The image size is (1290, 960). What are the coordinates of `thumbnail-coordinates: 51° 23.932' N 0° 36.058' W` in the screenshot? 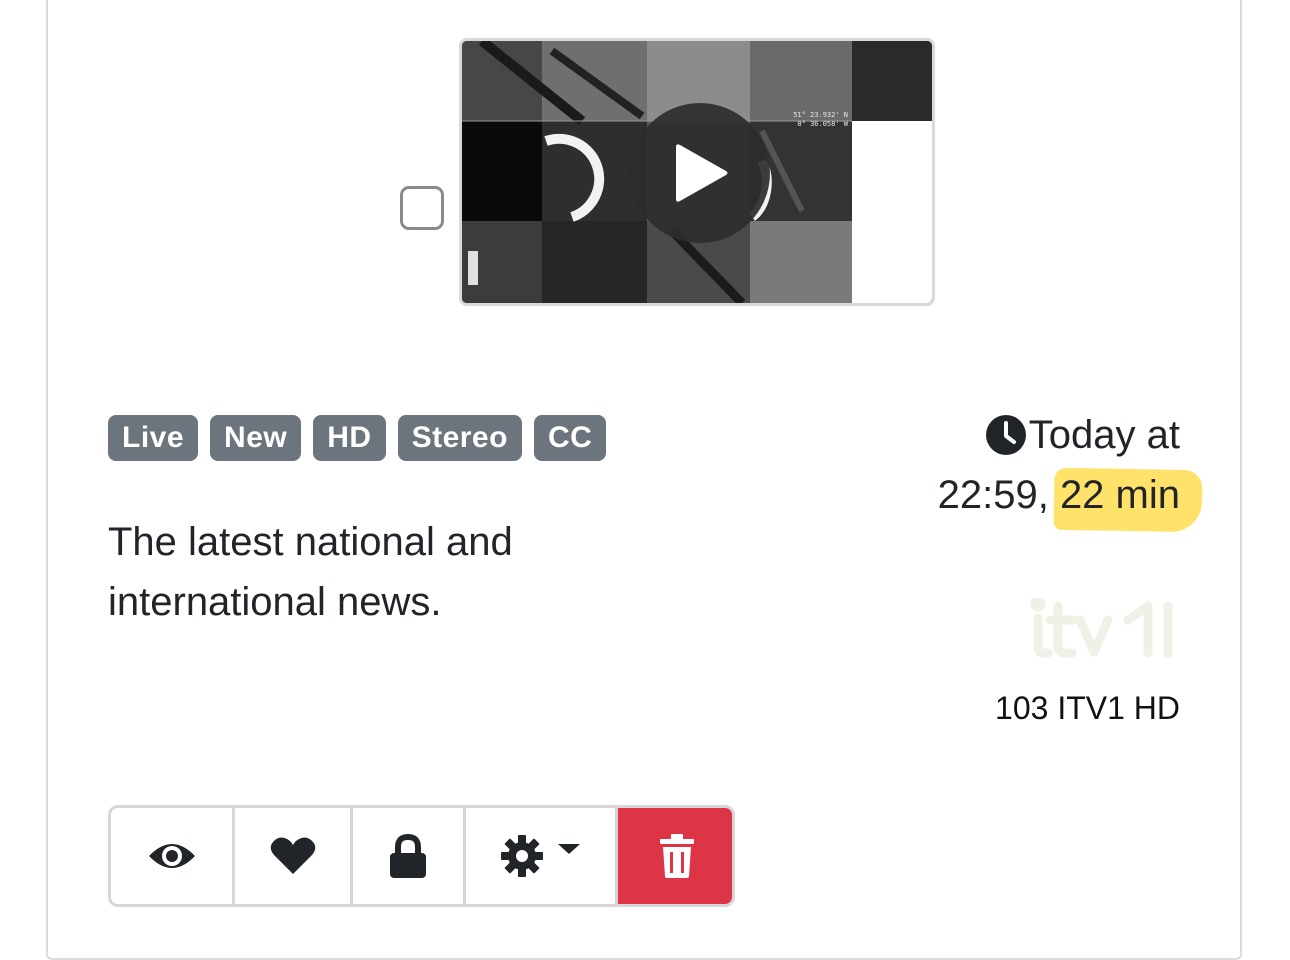 It's located at (820, 120).